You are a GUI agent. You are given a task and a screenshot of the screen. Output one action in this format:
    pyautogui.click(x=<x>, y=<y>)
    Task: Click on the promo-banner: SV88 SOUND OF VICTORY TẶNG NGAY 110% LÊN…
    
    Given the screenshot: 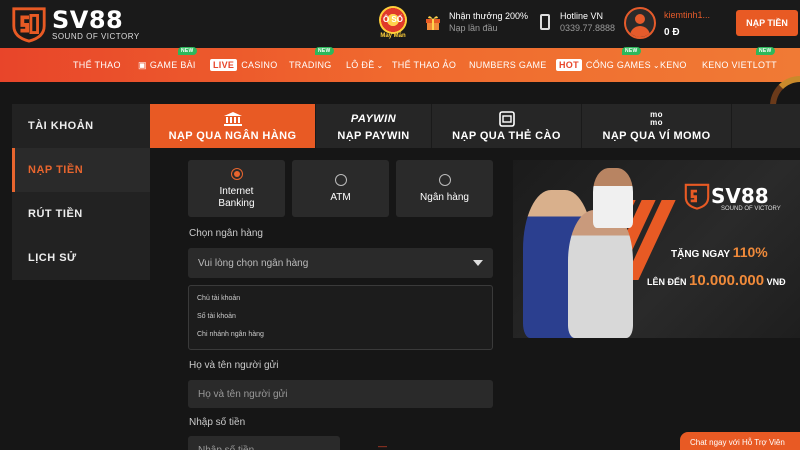 What is the action you would take?
    pyautogui.click(x=656, y=249)
    